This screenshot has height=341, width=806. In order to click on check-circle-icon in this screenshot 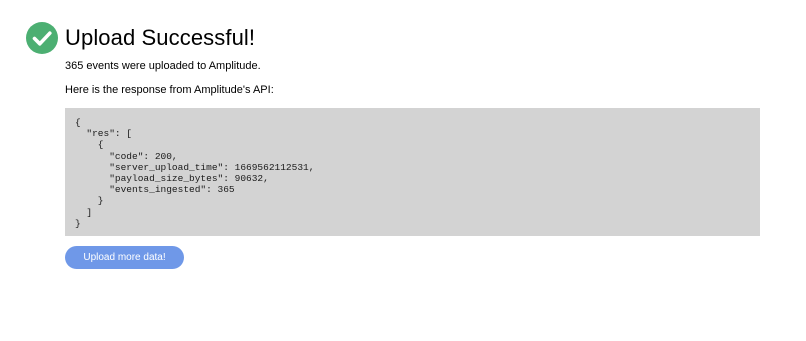, I will do `click(42, 38)`.